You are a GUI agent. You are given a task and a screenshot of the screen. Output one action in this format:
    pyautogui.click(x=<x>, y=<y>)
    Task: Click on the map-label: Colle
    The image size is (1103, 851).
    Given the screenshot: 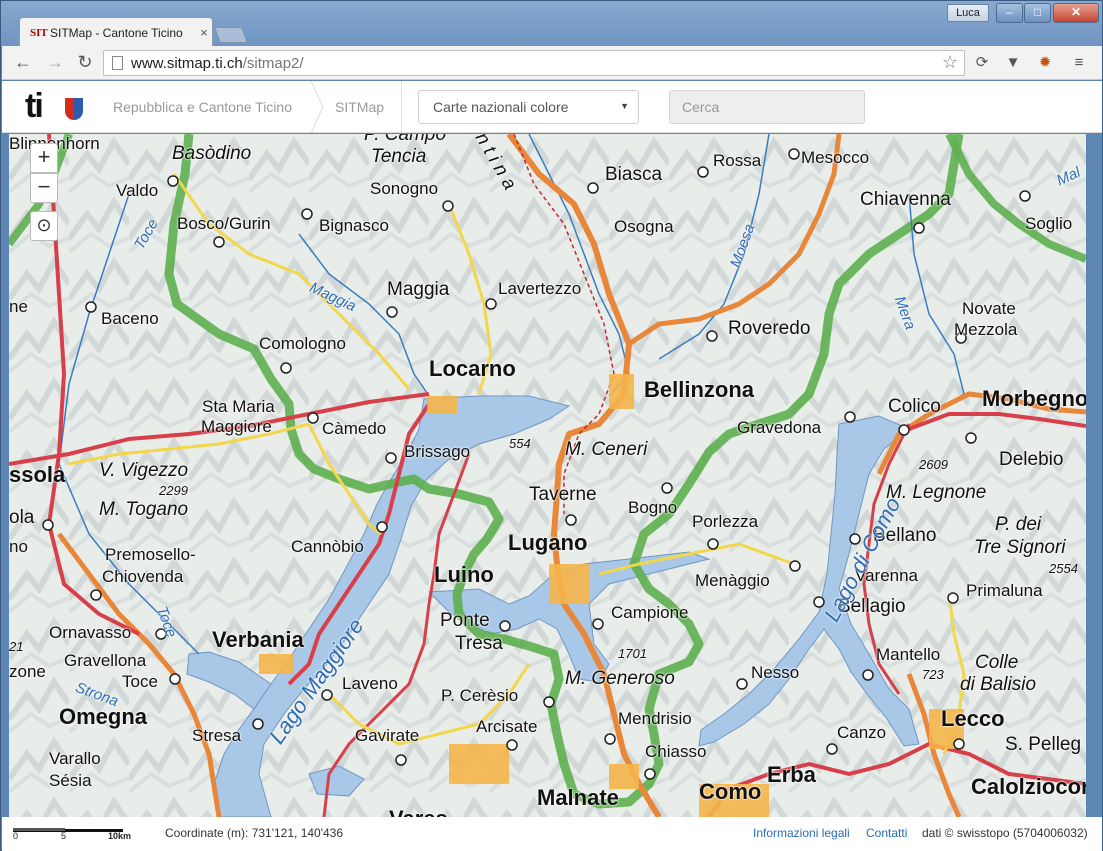 What is the action you would take?
    pyautogui.click(x=997, y=662)
    